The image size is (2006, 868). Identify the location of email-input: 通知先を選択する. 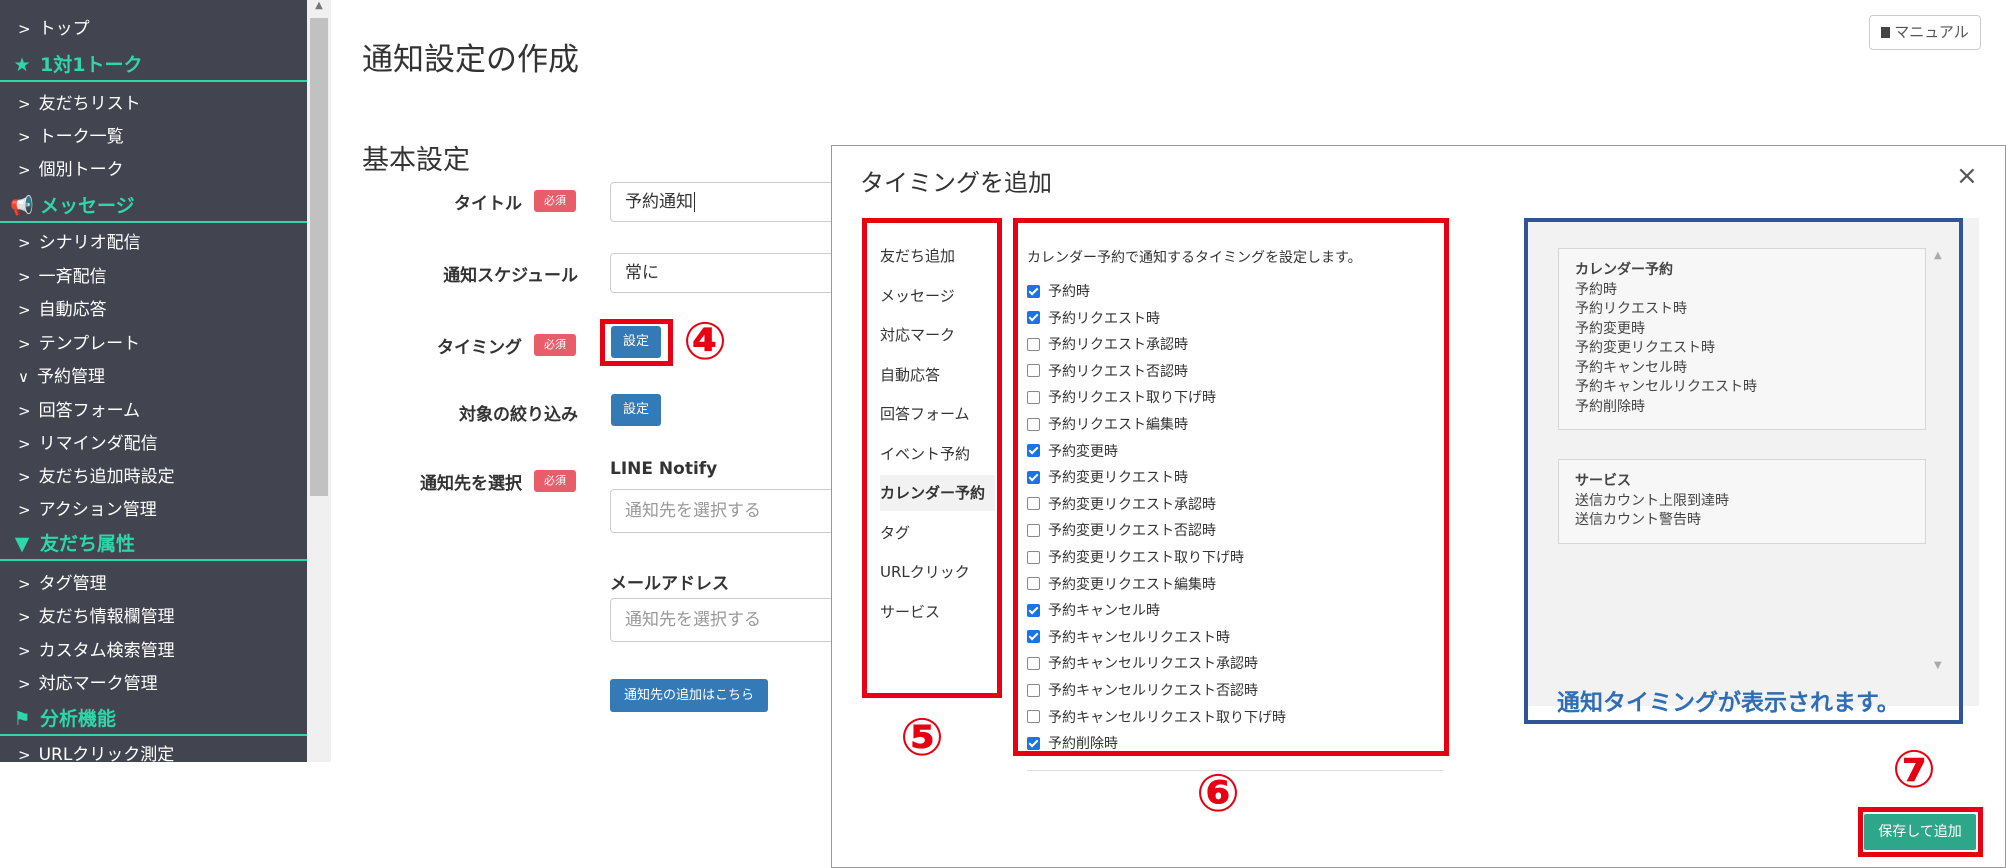
(722, 620).